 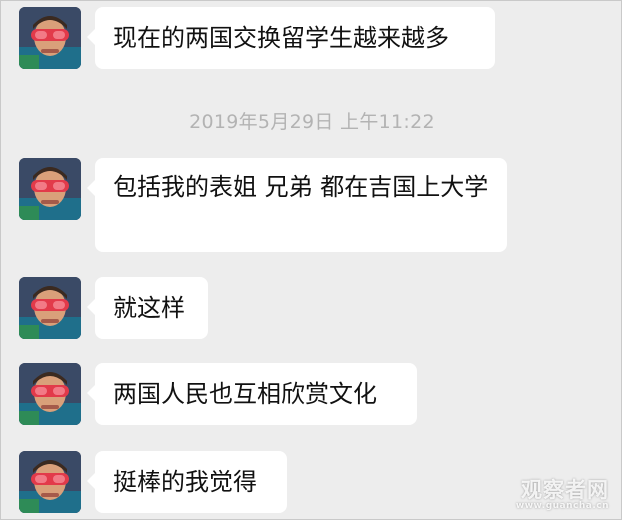 I want to click on message-bubble: 就这样, so click(x=147, y=308).